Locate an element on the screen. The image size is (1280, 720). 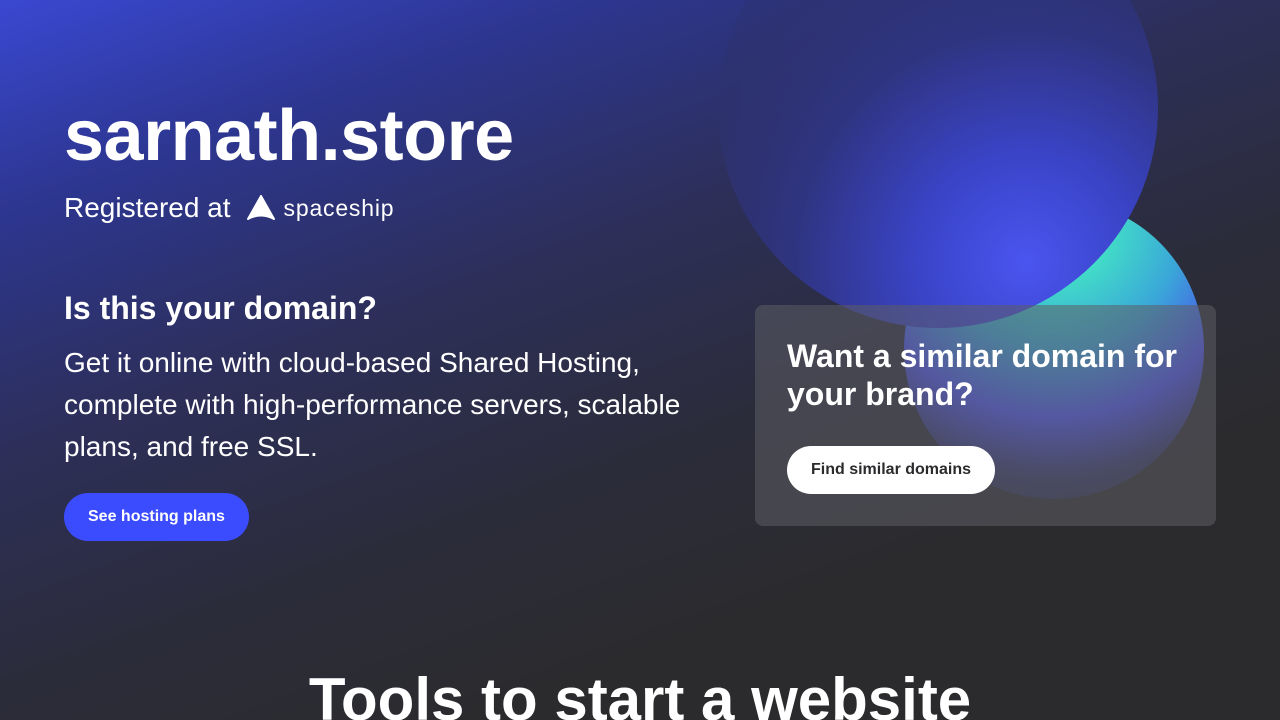
tools-section-title: Tools to start a website is located at coordinates (640, 693).